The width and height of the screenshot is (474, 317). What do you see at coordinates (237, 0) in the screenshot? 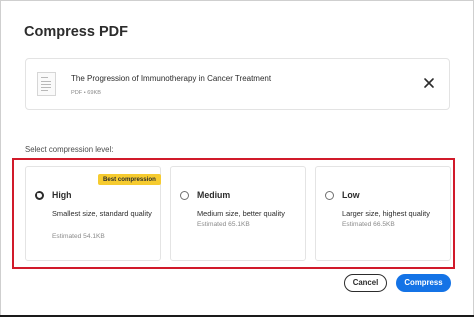
I see `window-edge-top` at bounding box center [237, 0].